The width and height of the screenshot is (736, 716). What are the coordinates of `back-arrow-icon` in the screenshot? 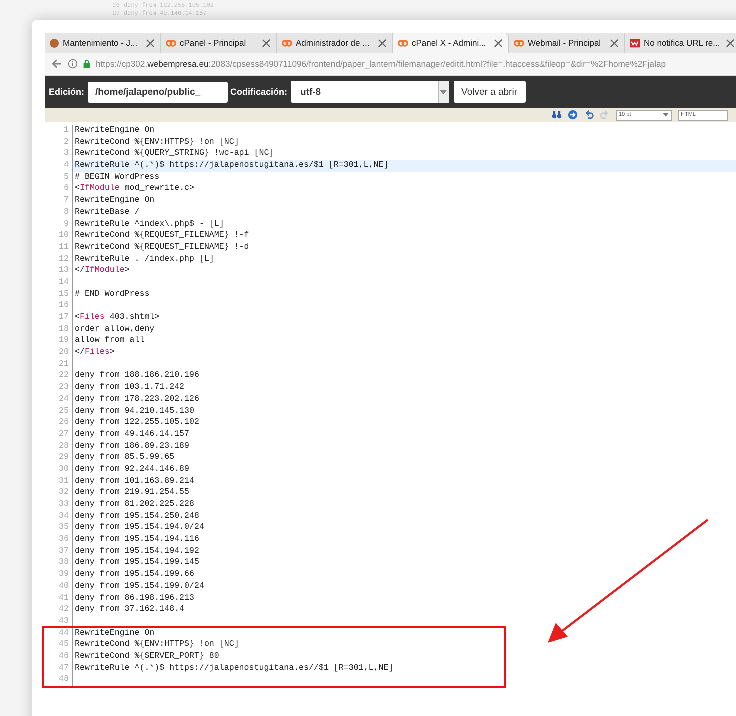 It's located at (57, 64).